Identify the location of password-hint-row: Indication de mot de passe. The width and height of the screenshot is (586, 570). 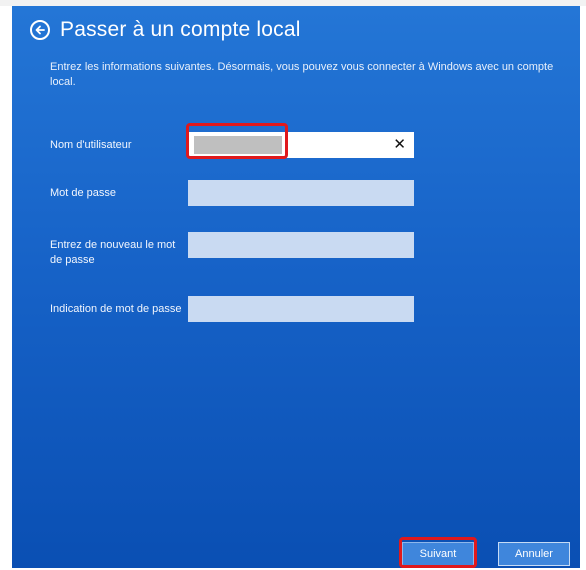
(310, 316).